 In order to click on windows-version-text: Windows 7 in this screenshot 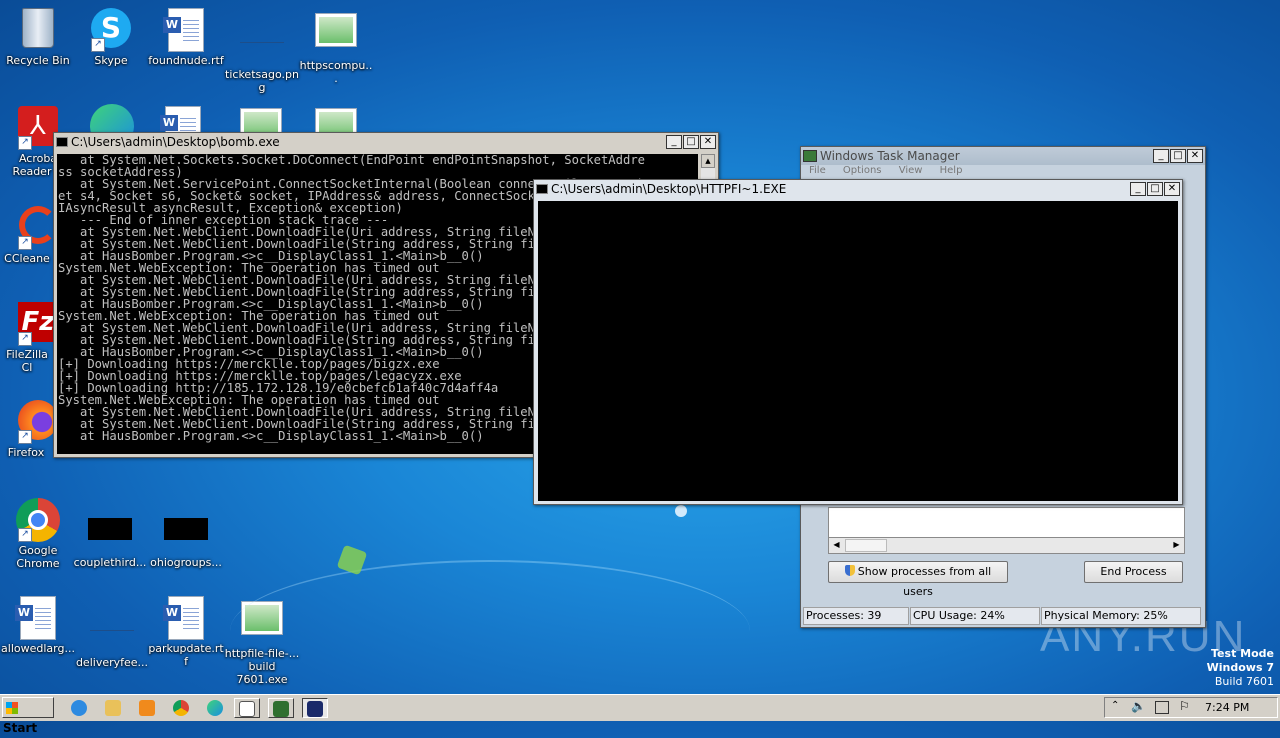, I will do `click(1240, 667)`.